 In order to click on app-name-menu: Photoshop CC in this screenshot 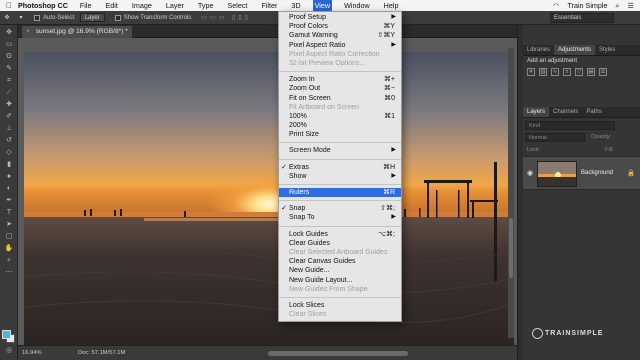, I will do `click(43, 5)`.